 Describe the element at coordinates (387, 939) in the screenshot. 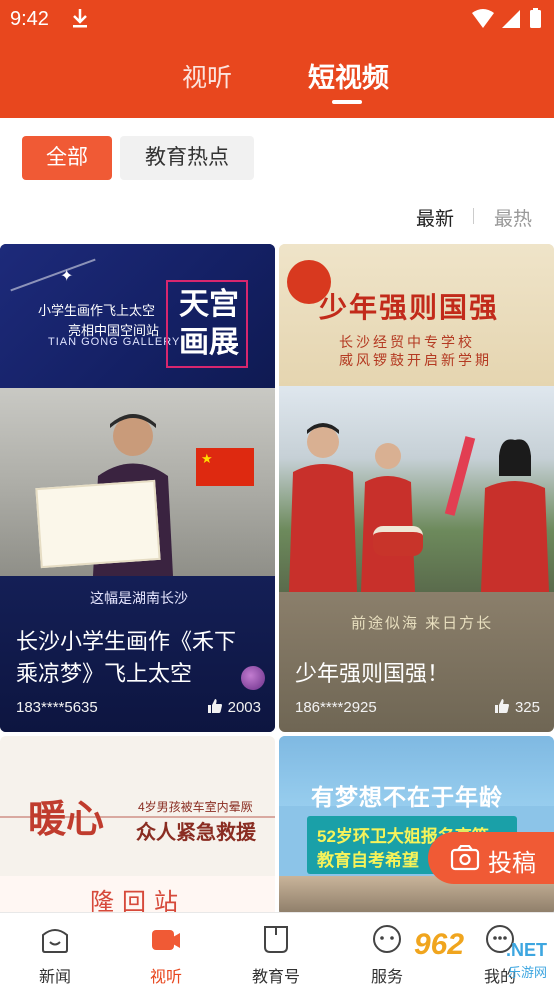

I see `service-icon` at that location.